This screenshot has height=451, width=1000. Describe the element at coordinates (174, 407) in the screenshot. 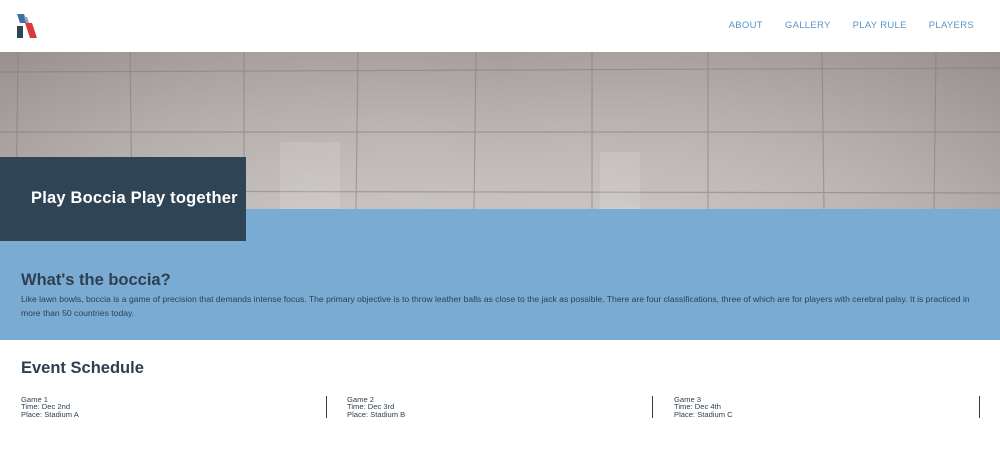

I see `game-card-1: Game 1 Time: Dec 2nd Place: Stadium A` at that location.